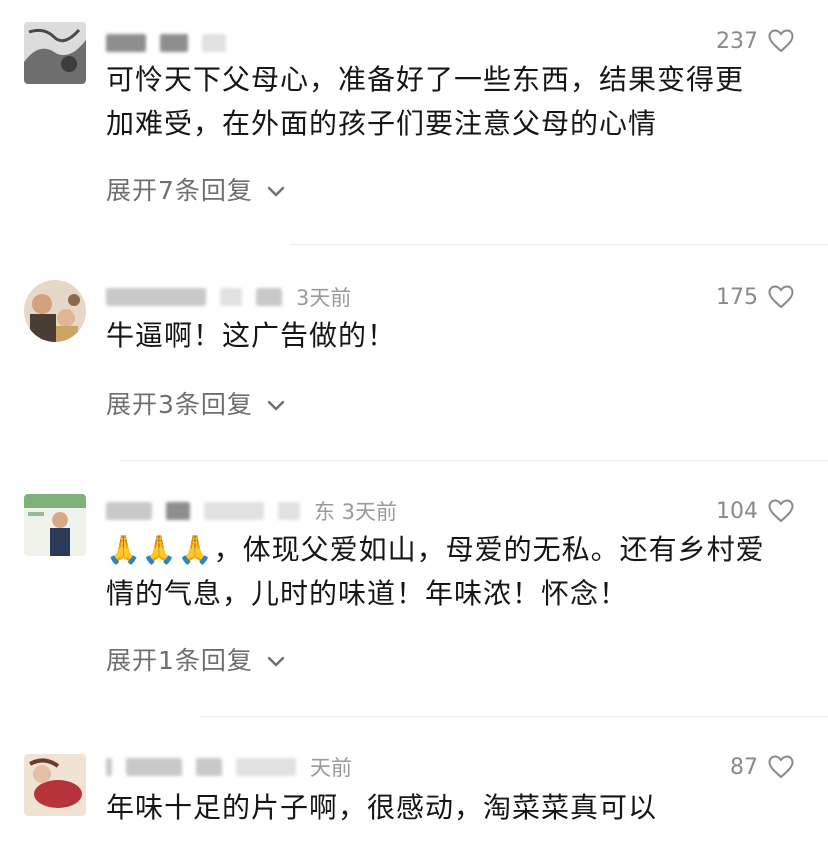 The image size is (828, 855). I want to click on comment-item: 天前 87 年味十足的片子啊，很感动，淘菜菜真可以, so click(414, 799).